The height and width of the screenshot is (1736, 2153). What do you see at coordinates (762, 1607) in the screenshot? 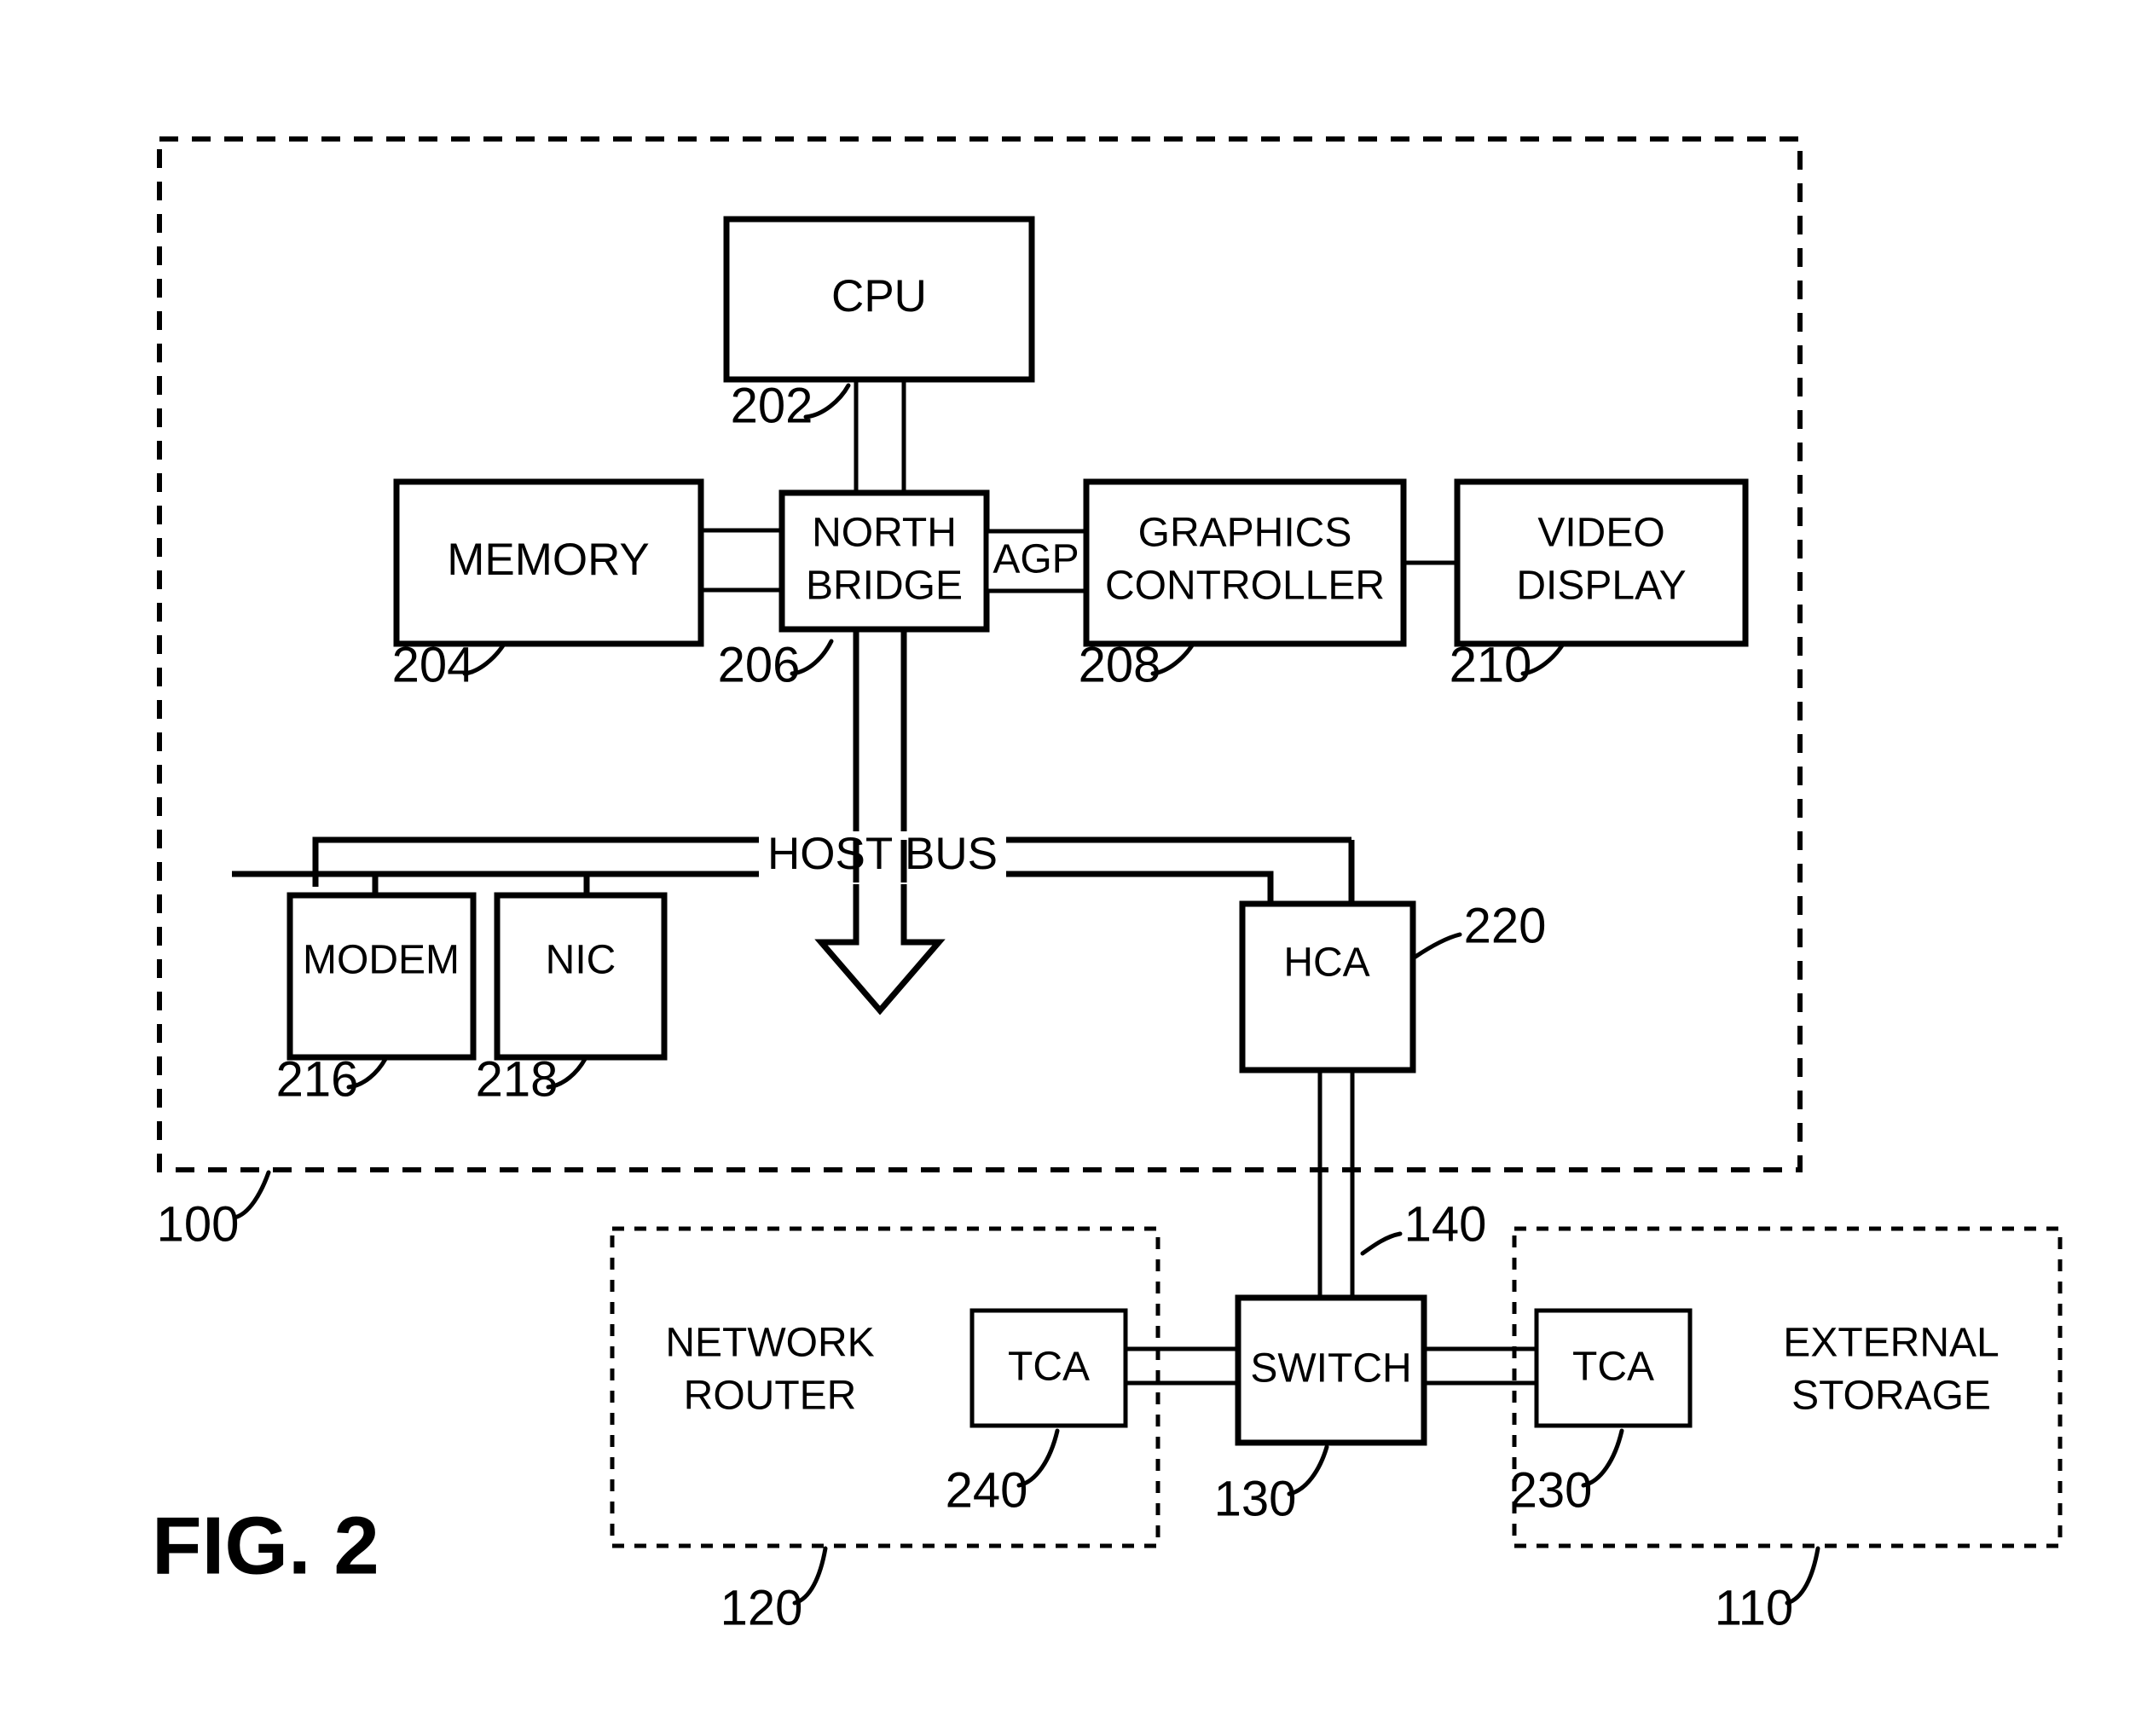
I see `refnum-120: 120` at bounding box center [762, 1607].